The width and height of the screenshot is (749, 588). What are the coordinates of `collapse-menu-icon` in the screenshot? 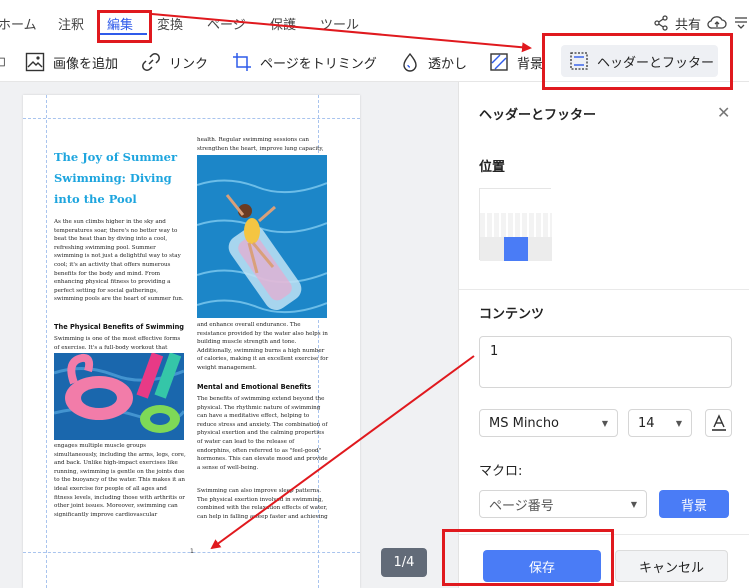 It's located at (741, 23).